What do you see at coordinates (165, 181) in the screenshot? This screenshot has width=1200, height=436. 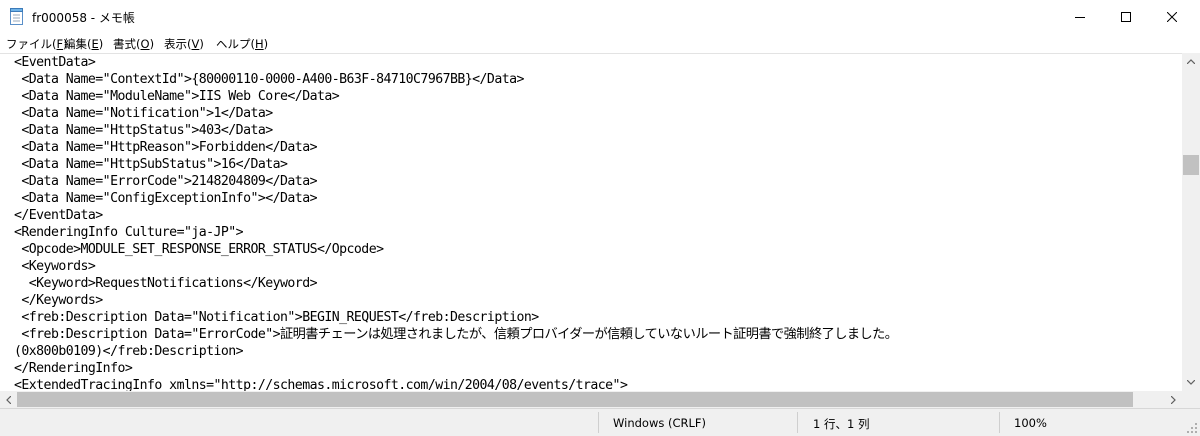 I see `editor-line: <Data Name="ErrorCode">2148204809</Data>` at bounding box center [165, 181].